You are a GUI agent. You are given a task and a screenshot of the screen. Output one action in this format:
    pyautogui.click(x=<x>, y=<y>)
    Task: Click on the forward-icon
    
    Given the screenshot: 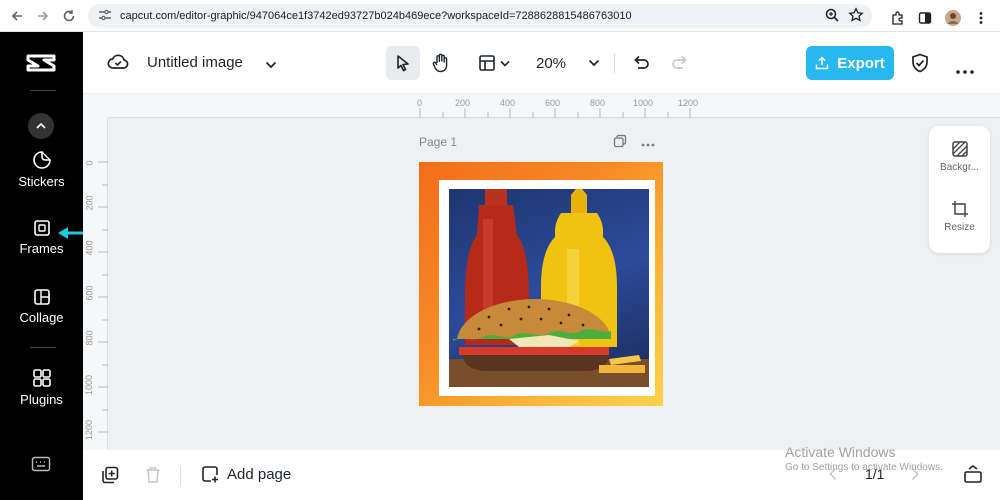 What is the action you would take?
    pyautogui.click(x=43, y=16)
    